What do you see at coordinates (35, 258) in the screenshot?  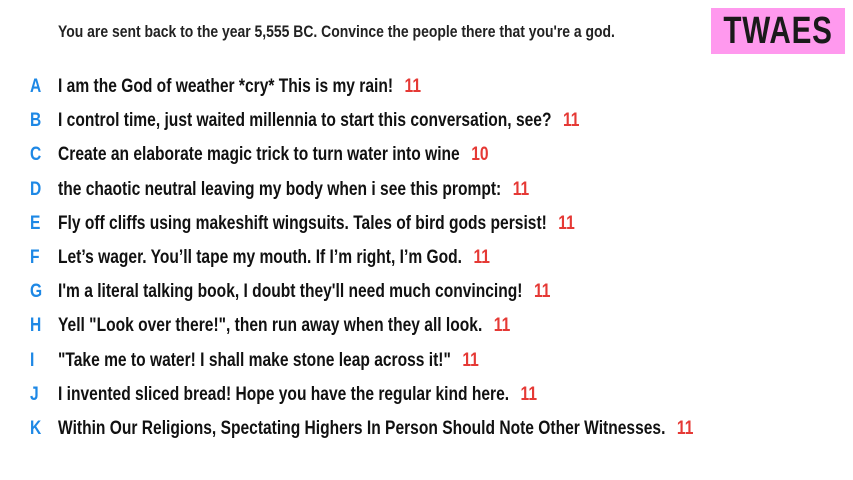 I see `entry-letter: F` at bounding box center [35, 258].